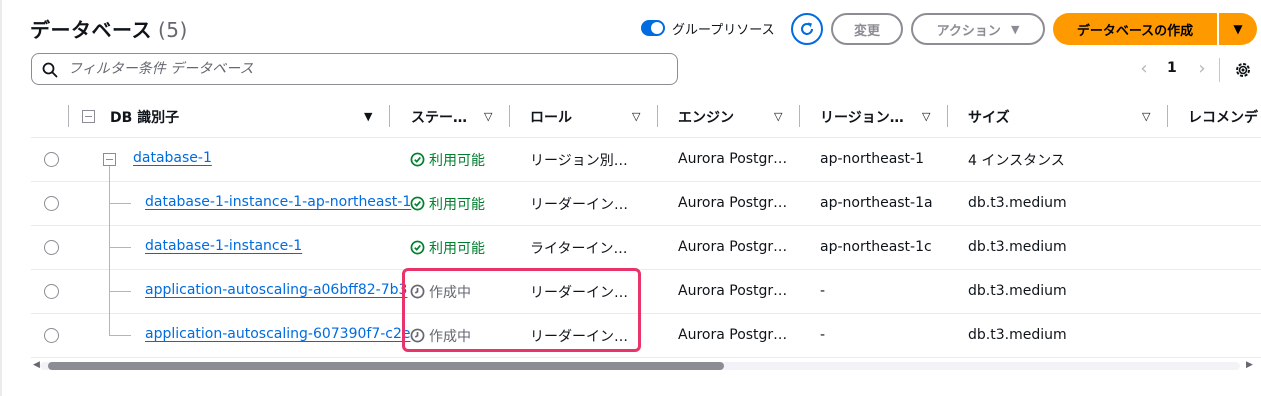 This screenshot has width=1261, height=396. Describe the element at coordinates (1243, 70) in the screenshot. I see `settings-icon` at that location.